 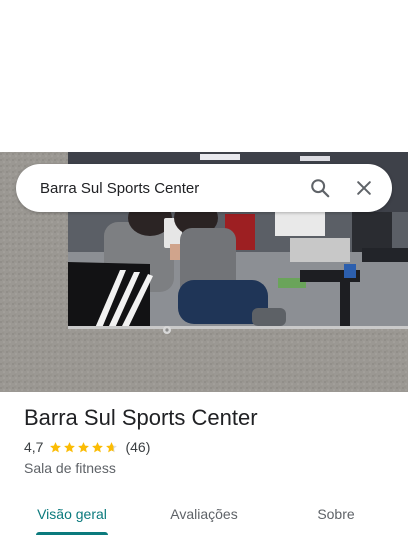 I want to click on close-icon, so click(x=364, y=188).